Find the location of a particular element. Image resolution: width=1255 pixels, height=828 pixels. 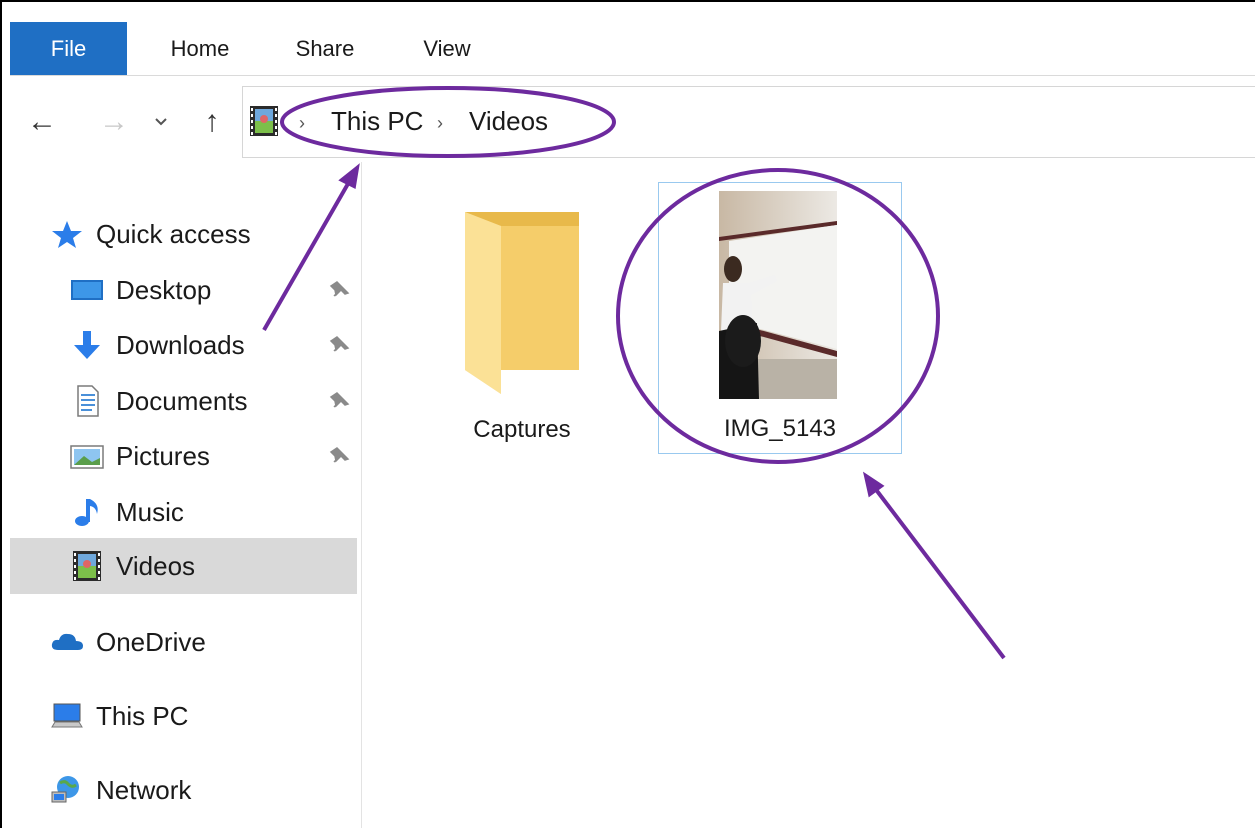

sidebar-item-label: Quick access is located at coordinates (173, 234).